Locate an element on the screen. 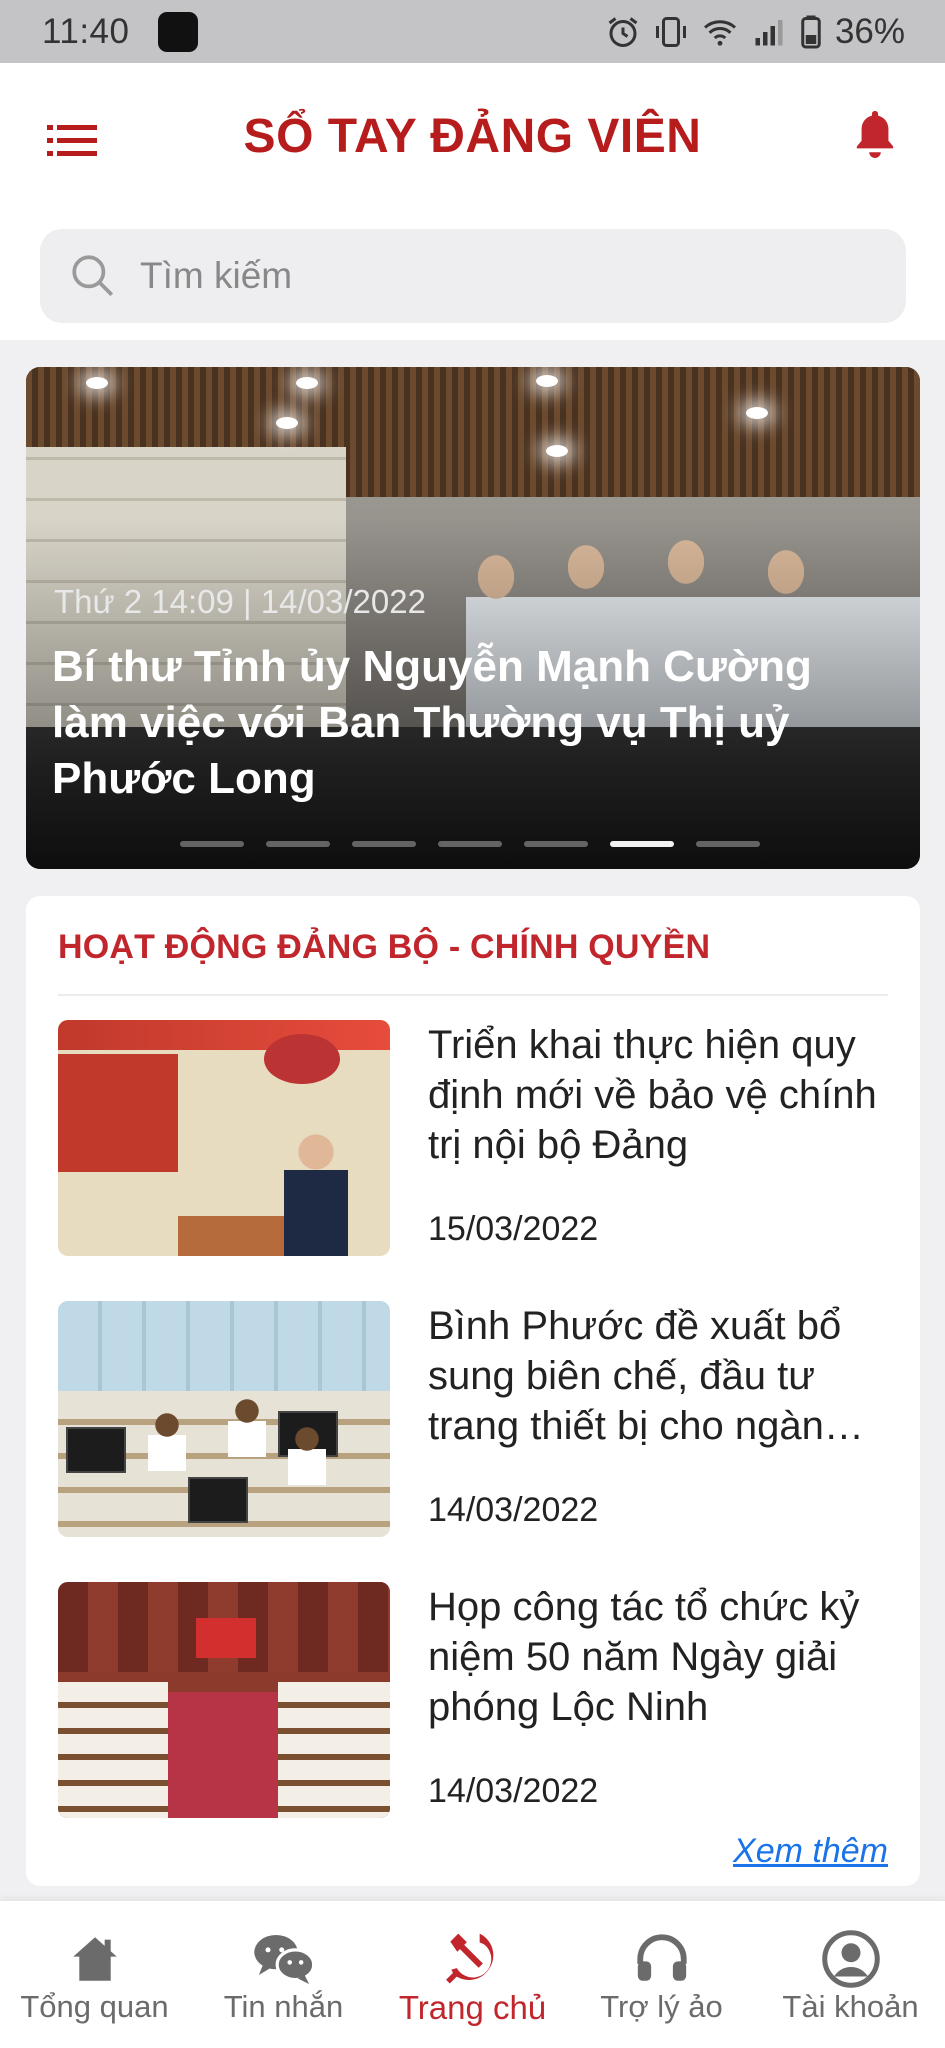 The width and height of the screenshot is (945, 2048). chat-icon is located at coordinates (284, 1959).